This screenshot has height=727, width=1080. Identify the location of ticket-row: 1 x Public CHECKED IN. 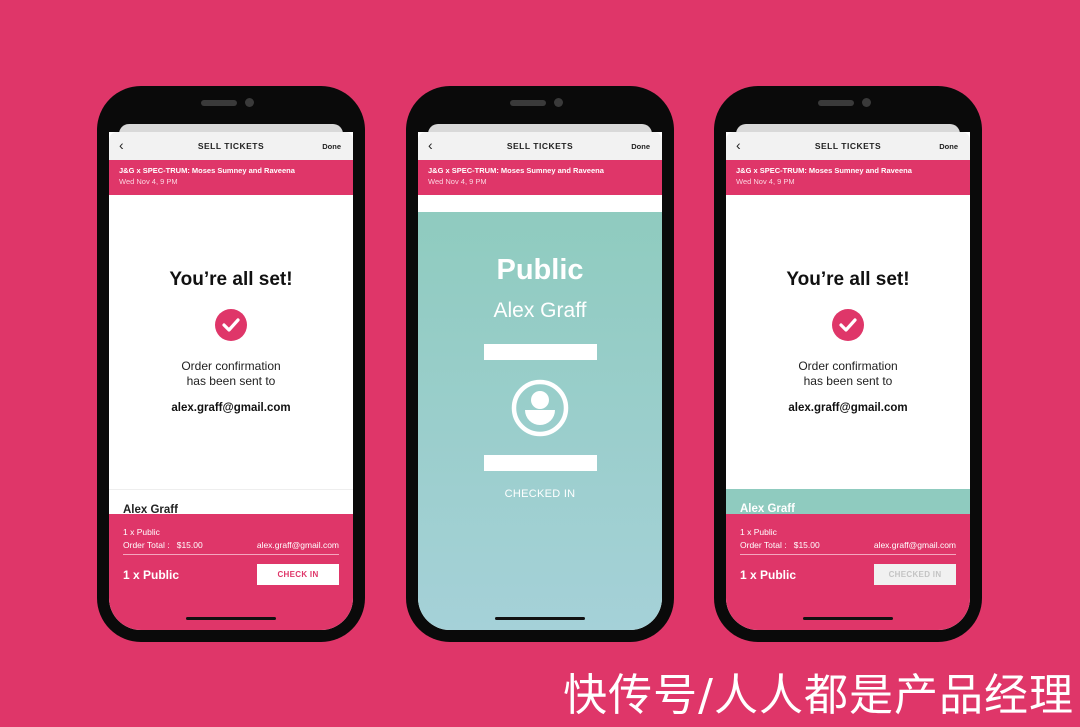
(848, 574).